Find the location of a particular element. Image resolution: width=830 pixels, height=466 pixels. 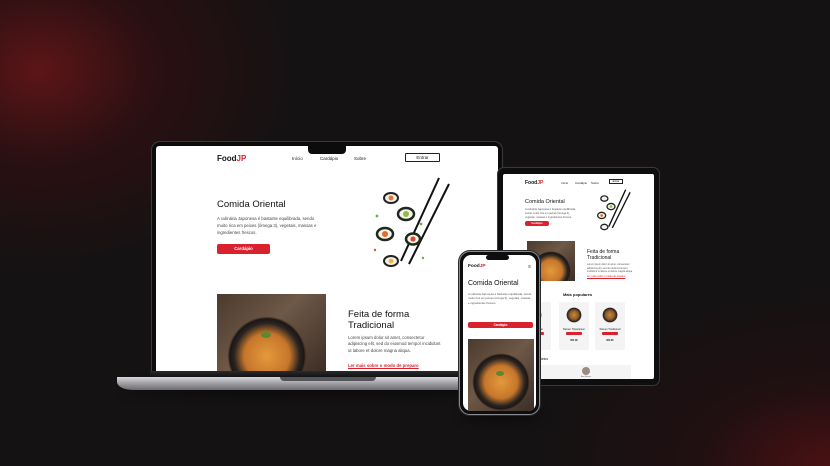

plate-image is located at coordinates (267, 343).